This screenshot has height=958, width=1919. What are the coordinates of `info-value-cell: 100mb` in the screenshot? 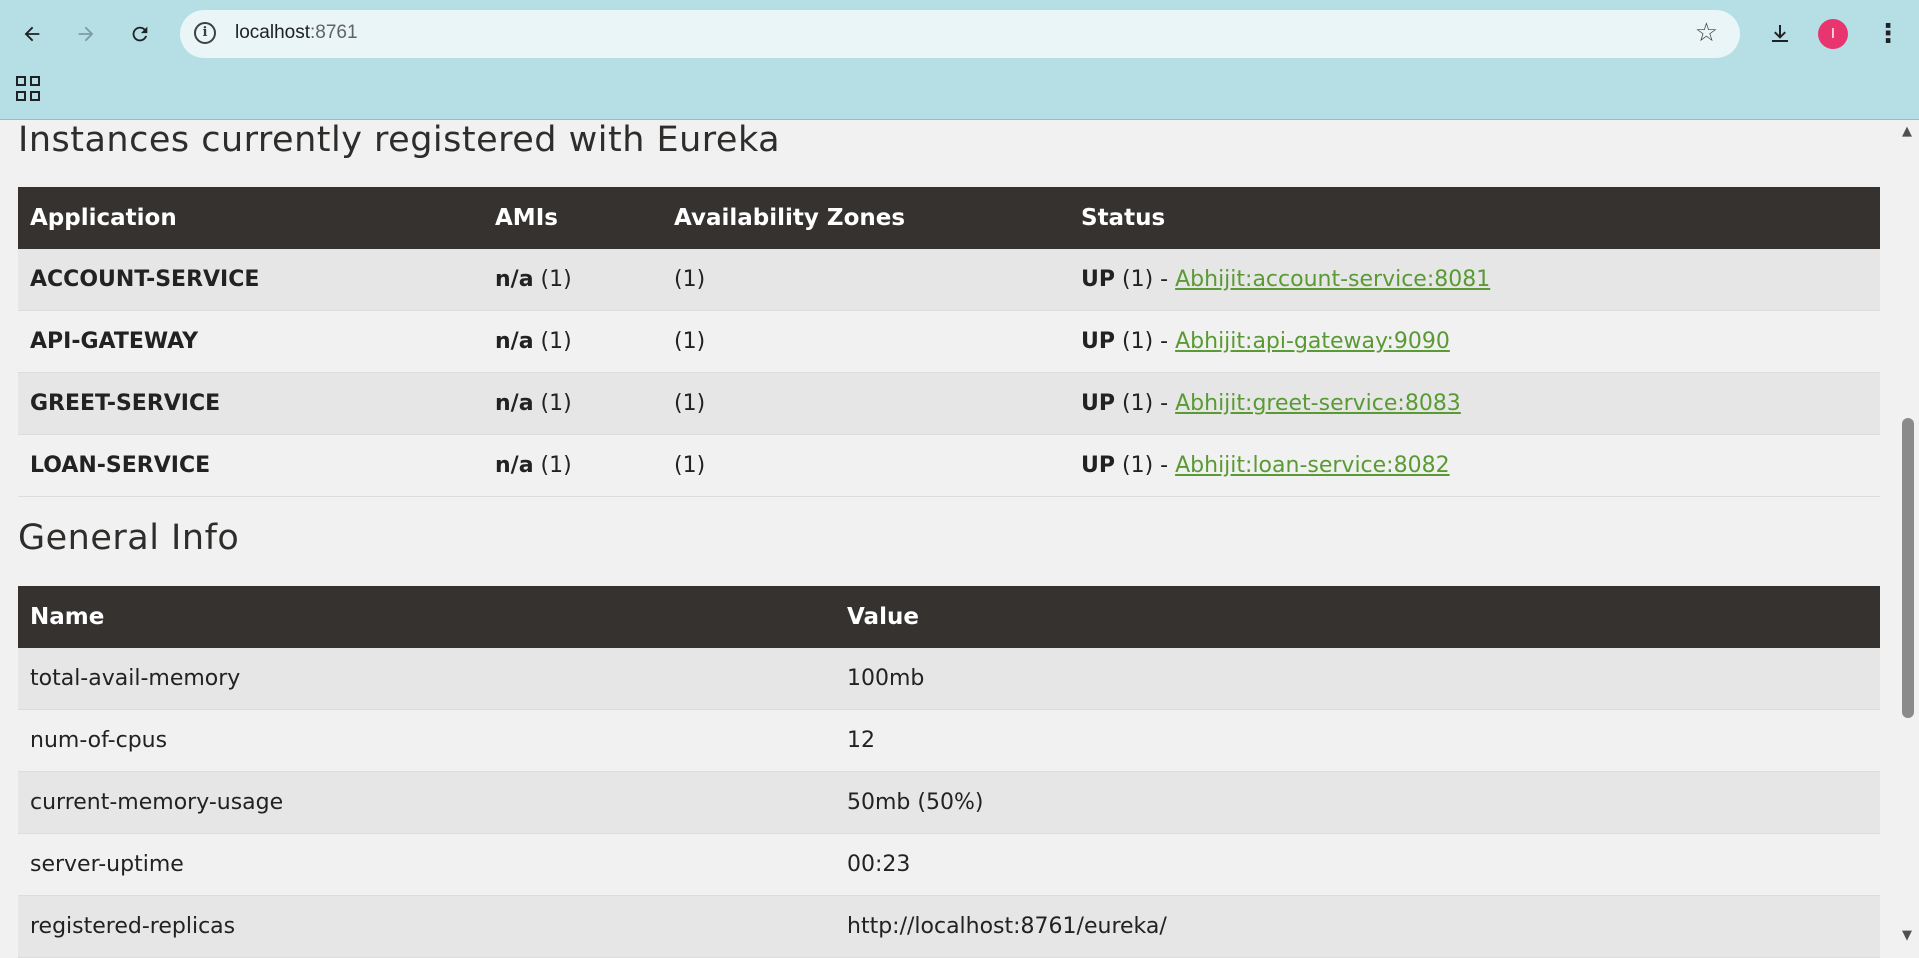 It's located at (1357, 679).